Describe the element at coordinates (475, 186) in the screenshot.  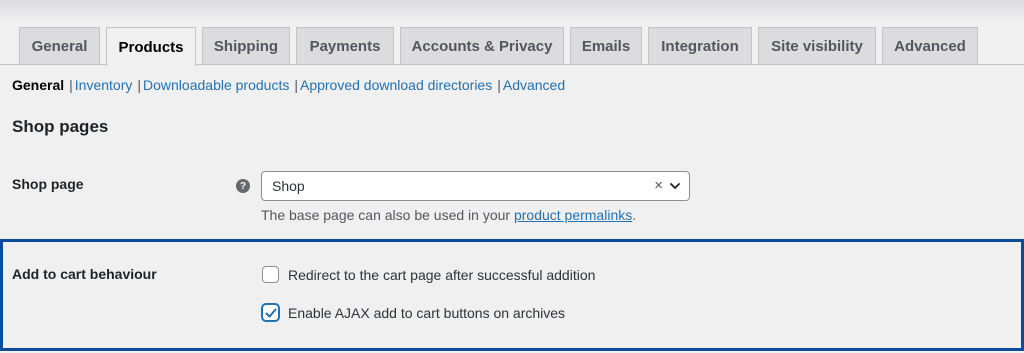
I see `shop-page-select: Shop ×` at that location.